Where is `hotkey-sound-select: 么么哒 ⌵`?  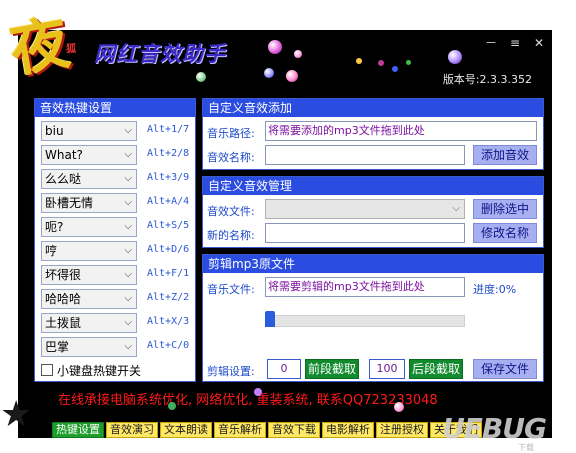 hotkey-sound-select: 么么哒 ⌵ is located at coordinates (89, 179).